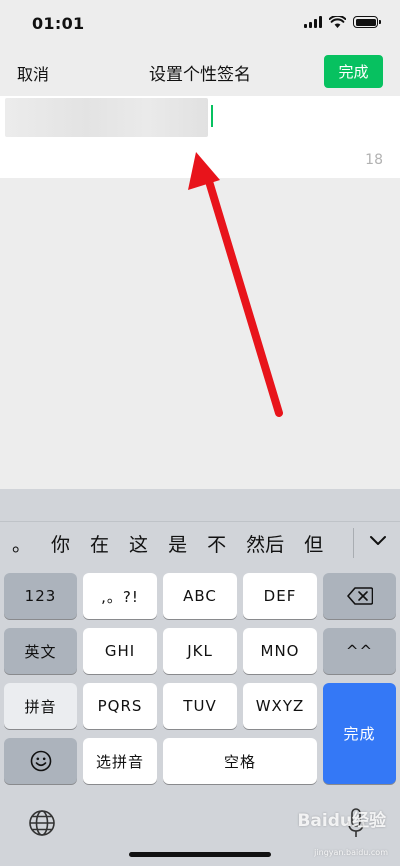 The image size is (400, 866). Describe the element at coordinates (40, 596) in the screenshot. I see `key-123: 123` at that location.